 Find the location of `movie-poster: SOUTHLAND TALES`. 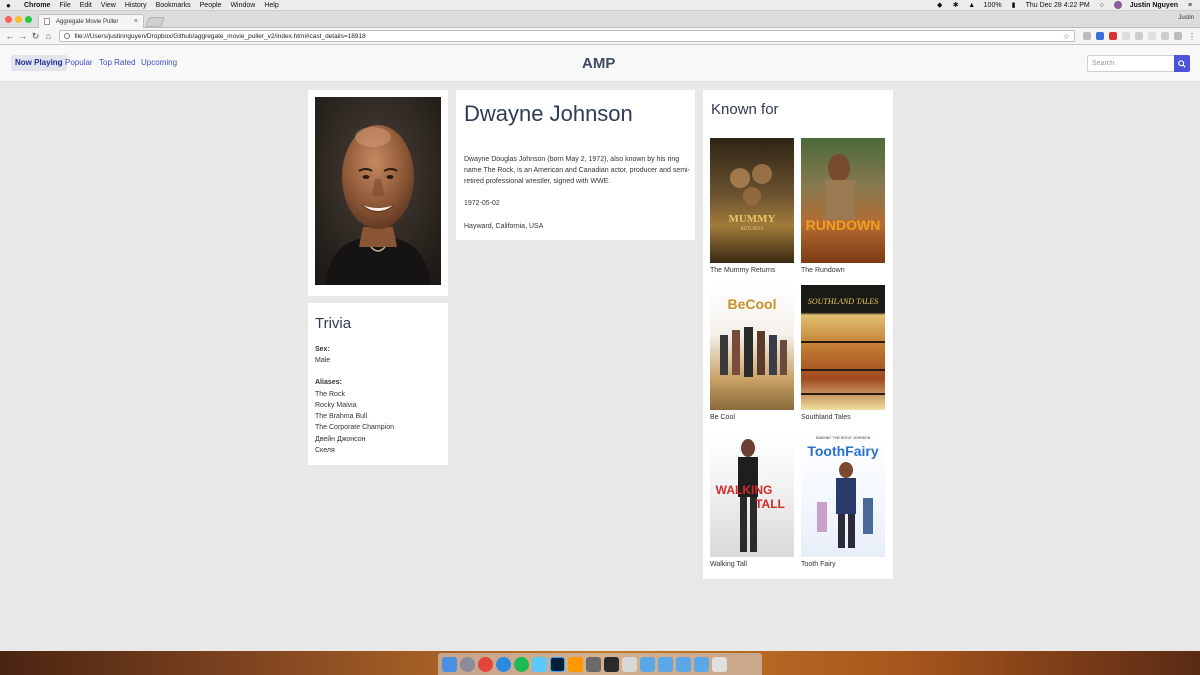

movie-poster: SOUTHLAND TALES is located at coordinates (843, 347).